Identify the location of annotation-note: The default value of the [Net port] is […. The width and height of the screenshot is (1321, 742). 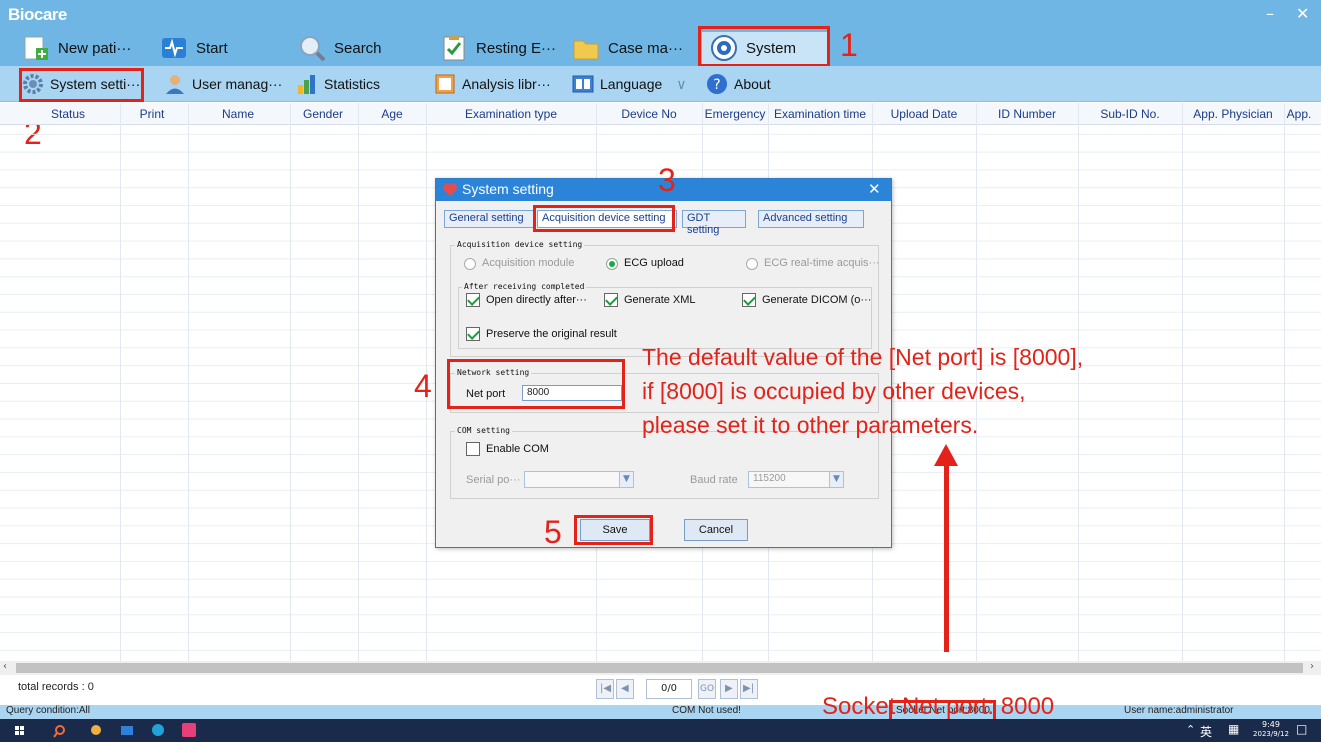
(862, 391).